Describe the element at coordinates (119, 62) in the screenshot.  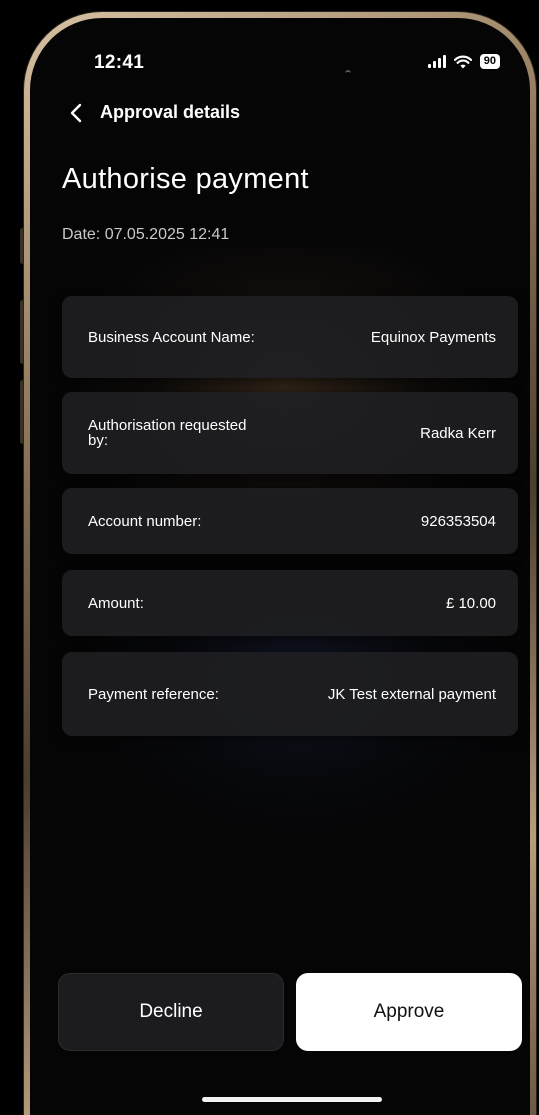
I see `status-time: 12:41` at that location.